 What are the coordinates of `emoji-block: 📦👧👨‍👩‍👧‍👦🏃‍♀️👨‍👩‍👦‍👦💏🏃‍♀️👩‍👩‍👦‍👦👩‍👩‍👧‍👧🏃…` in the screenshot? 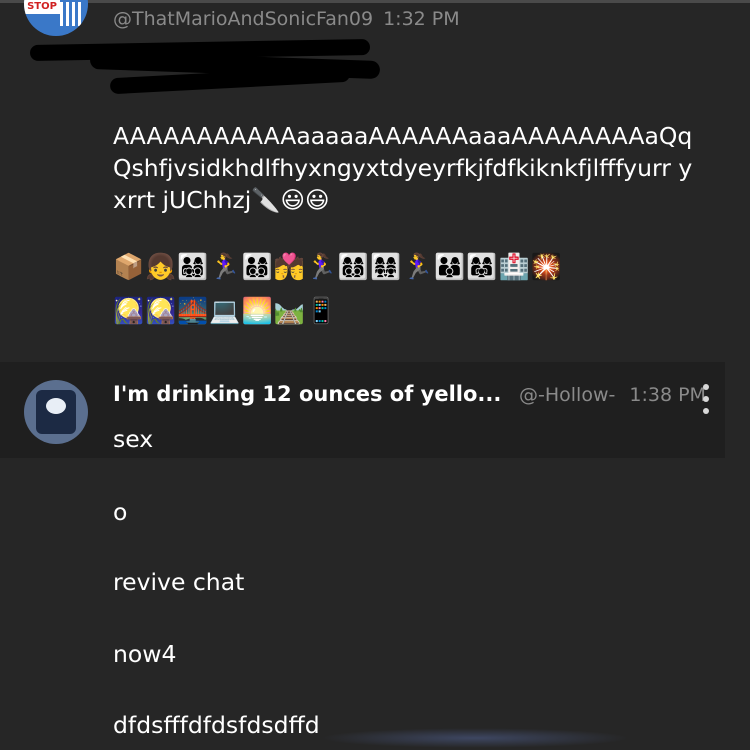 It's located at (413, 289).